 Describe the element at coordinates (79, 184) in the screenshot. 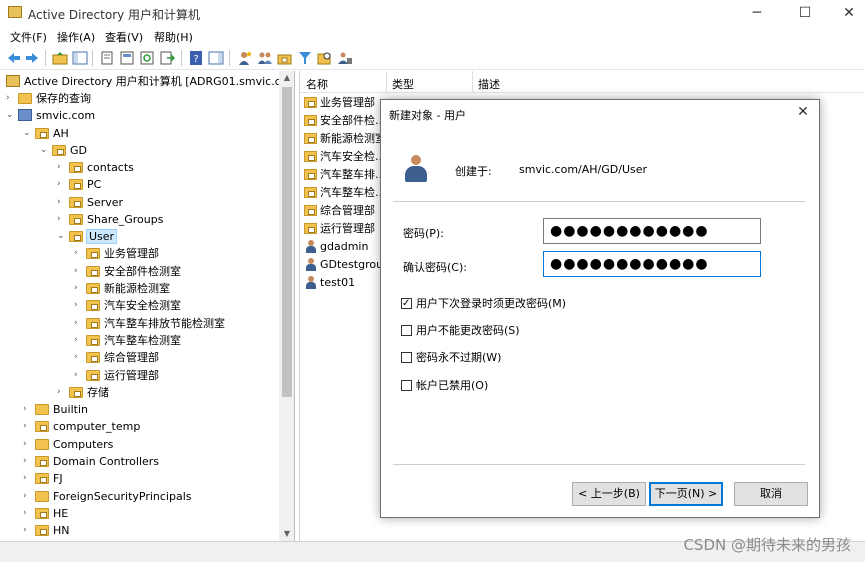

I see `tree-ou-item: › PC` at that location.